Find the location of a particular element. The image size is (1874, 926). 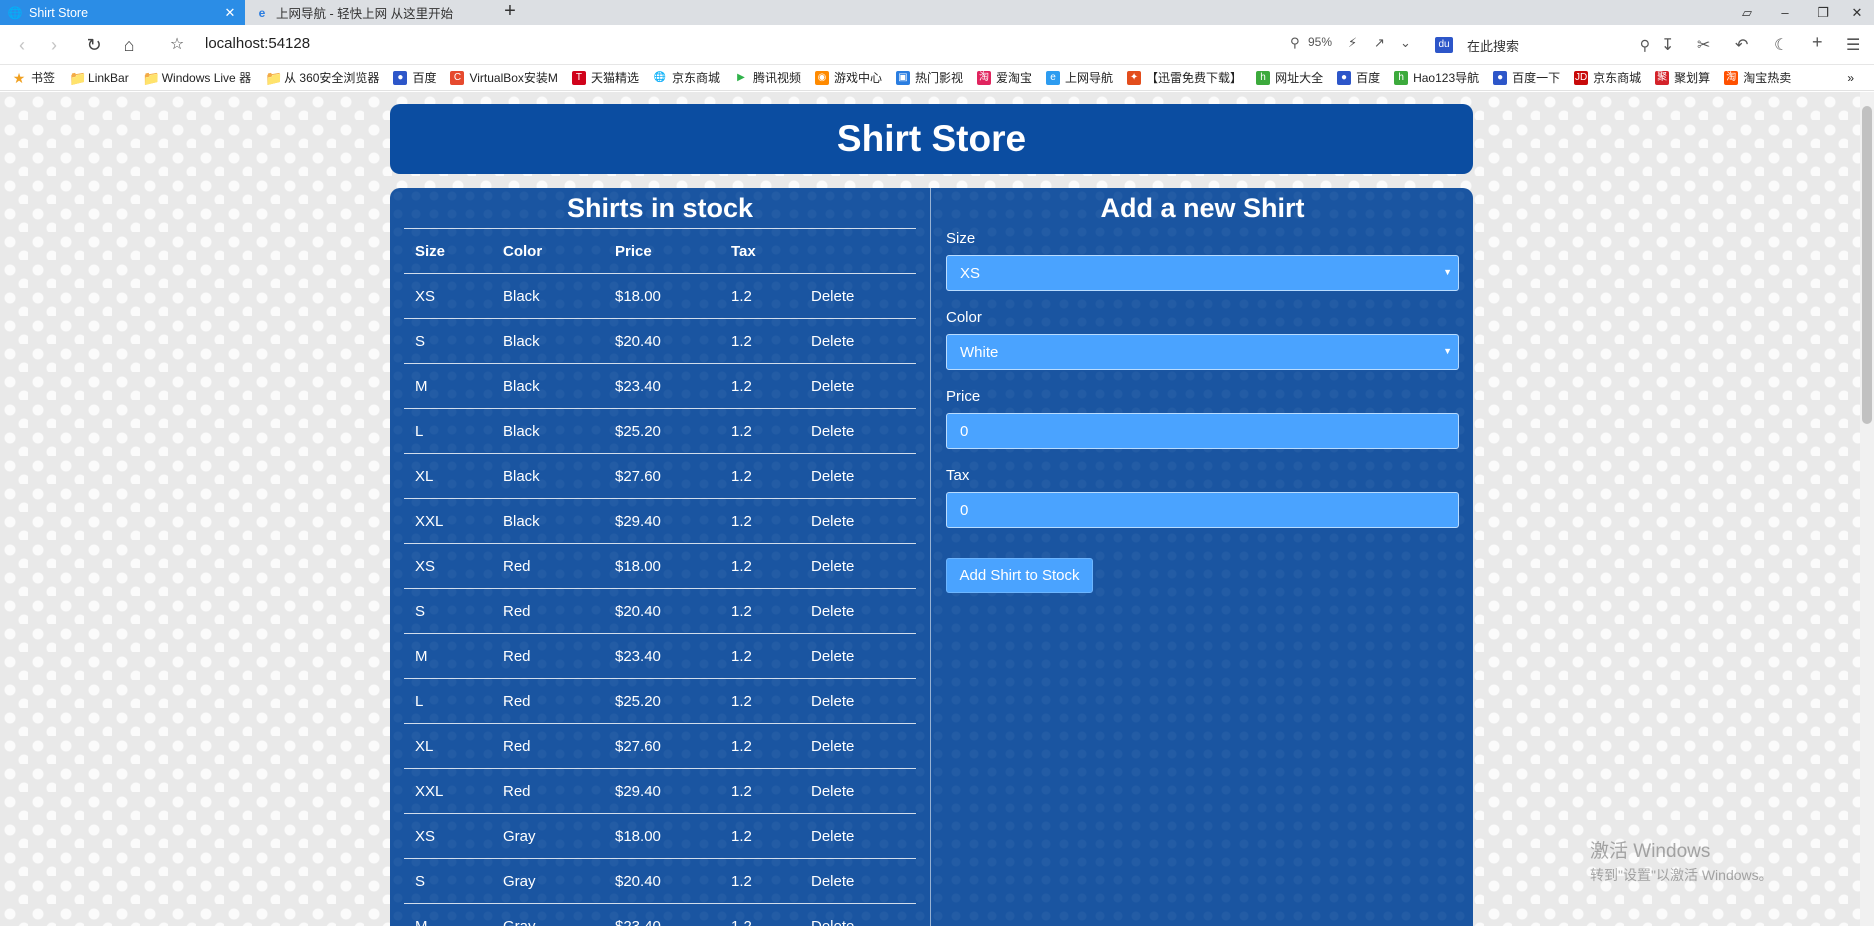

search-box: du 在此搜索 ⚲ is located at coordinates (1542, 45).